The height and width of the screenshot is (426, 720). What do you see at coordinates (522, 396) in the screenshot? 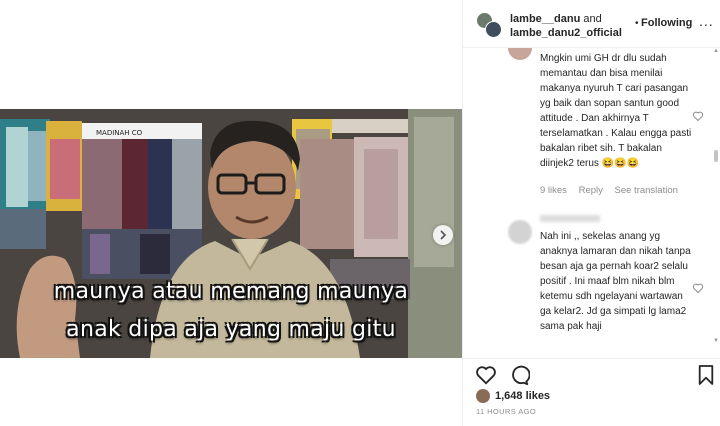
I see `likes-count: 1,648 likes` at bounding box center [522, 396].